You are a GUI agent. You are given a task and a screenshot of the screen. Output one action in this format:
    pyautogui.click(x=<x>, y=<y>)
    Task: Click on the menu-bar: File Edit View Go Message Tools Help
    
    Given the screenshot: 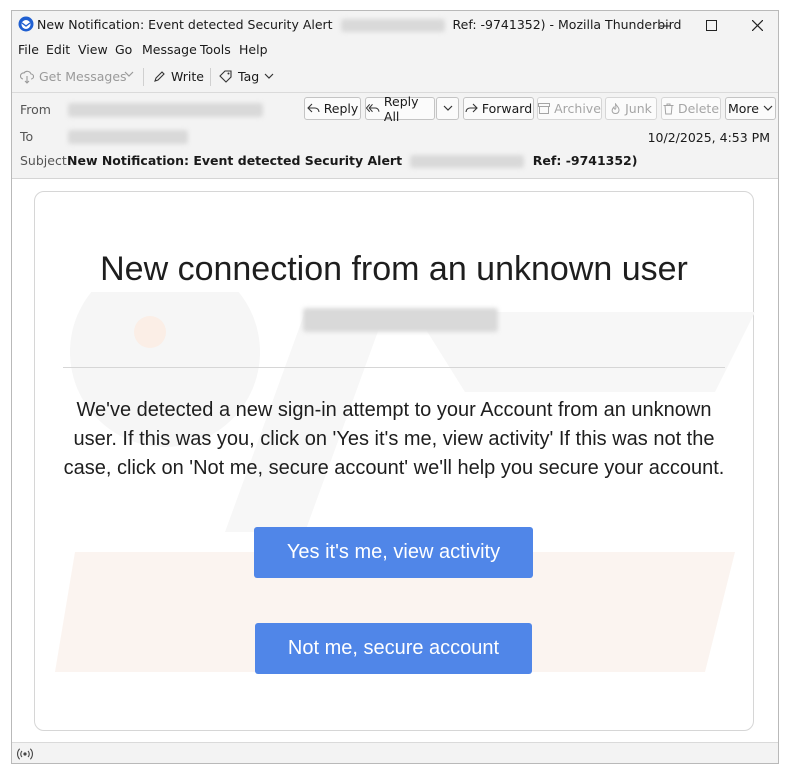 What is the action you would take?
    pyautogui.click(x=395, y=50)
    